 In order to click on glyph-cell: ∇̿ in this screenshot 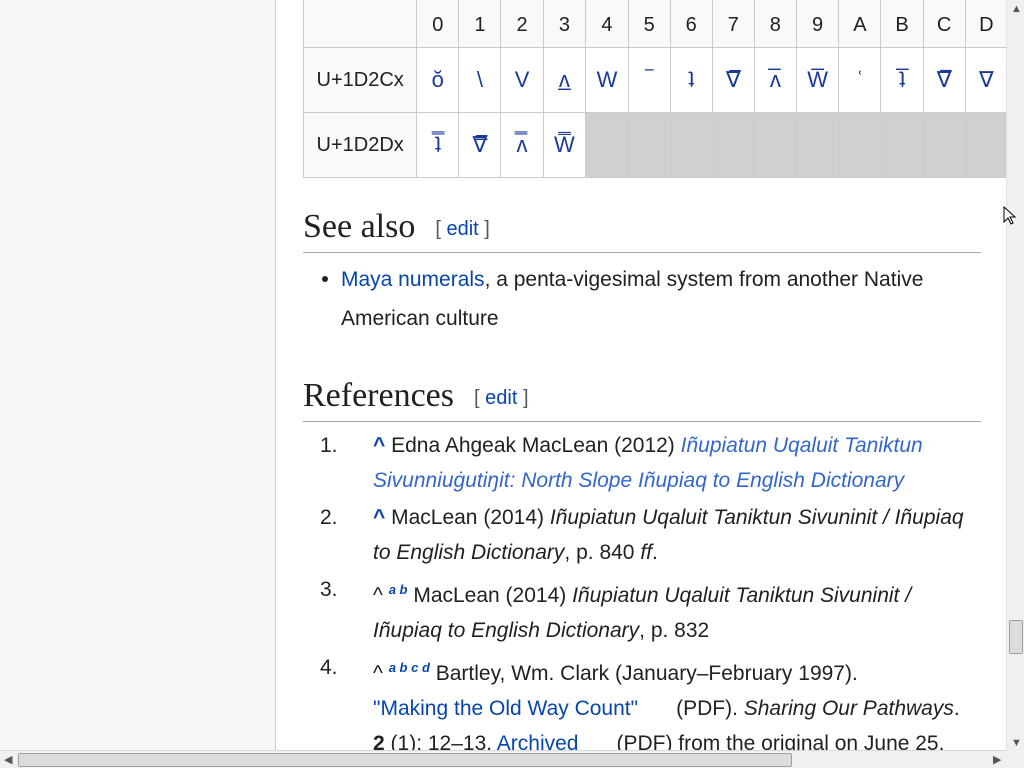, I will do `click(480, 145)`.